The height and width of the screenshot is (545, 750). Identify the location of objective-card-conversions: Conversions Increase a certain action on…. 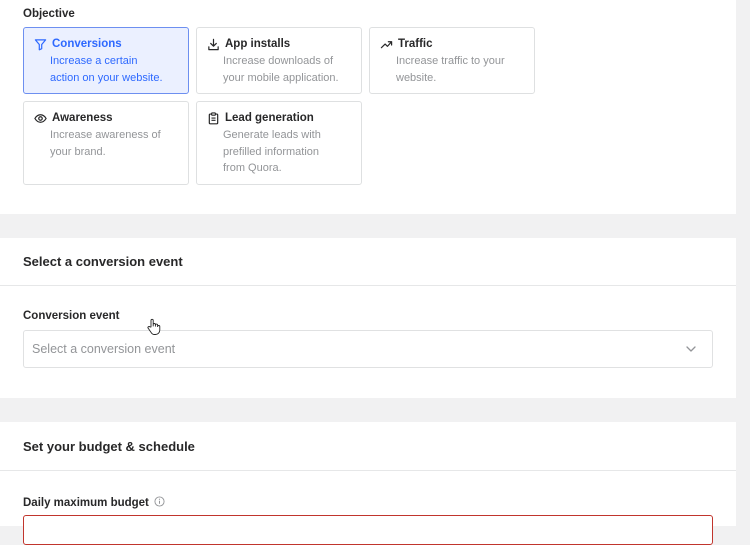
(106, 60).